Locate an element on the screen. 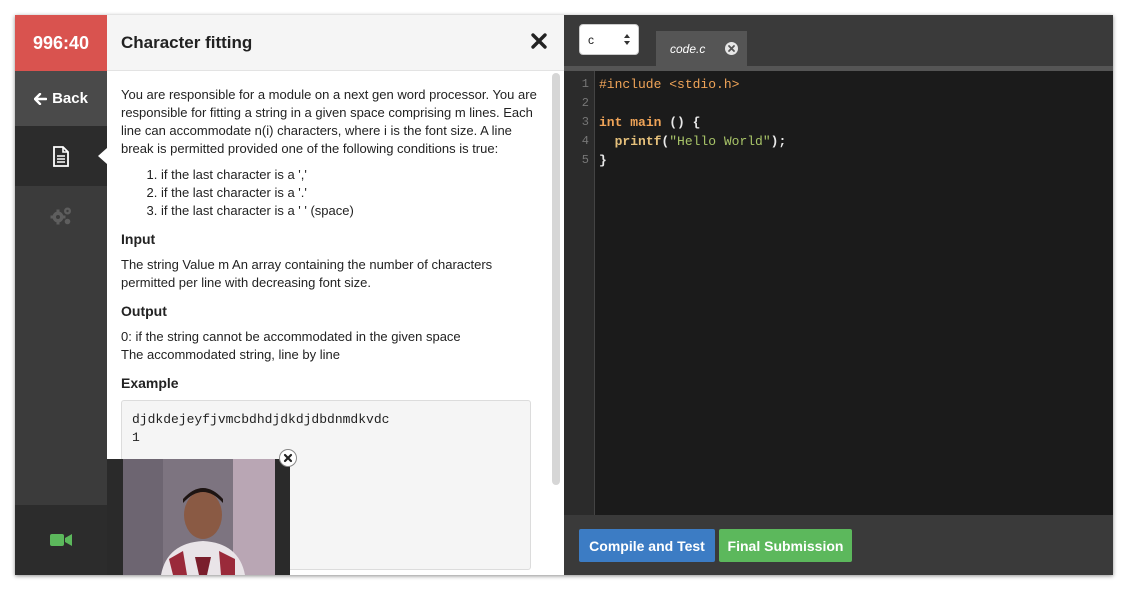 Image resolution: width=1128 pixels, height=590 pixels. line-number: 1 is located at coordinates (585, 84).